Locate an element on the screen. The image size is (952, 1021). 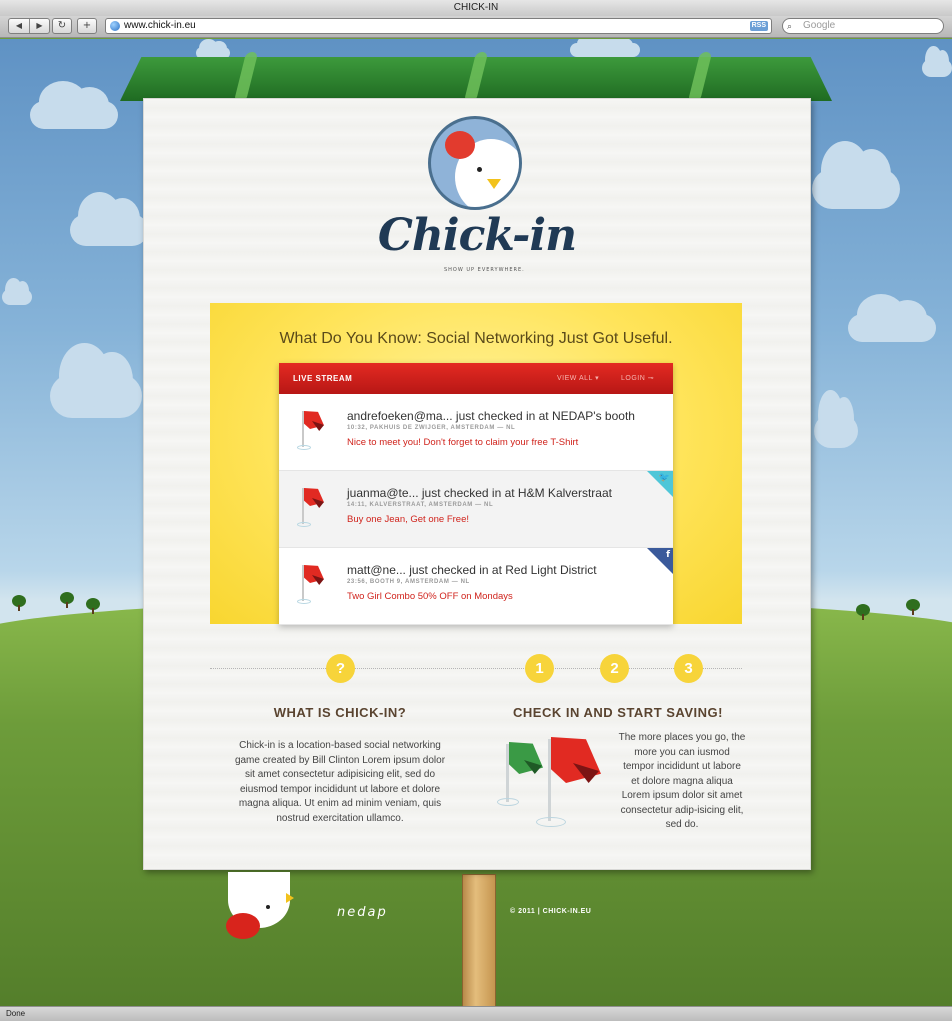
chick-logo-icon is located at coordinates (475, 163).